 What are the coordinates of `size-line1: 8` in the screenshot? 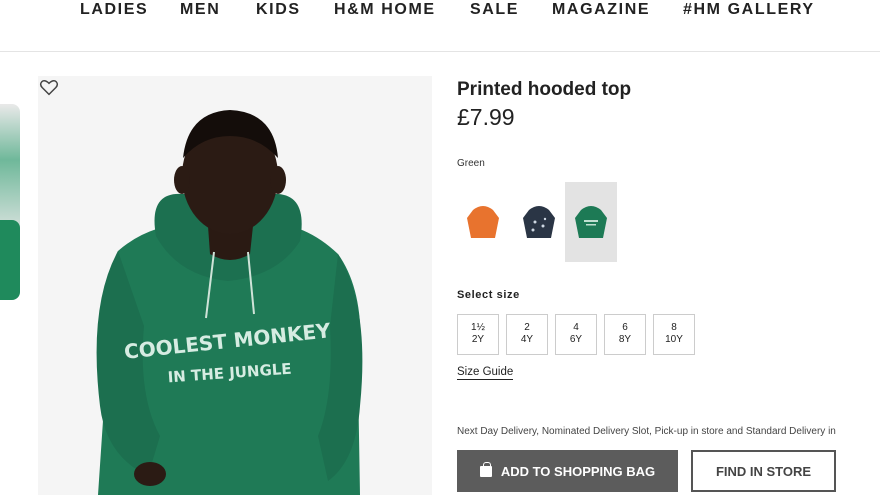 It's located at (674, 327).